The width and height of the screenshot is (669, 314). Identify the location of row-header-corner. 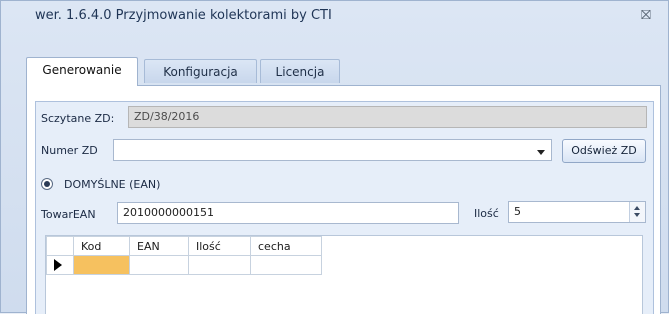
(60, 246).